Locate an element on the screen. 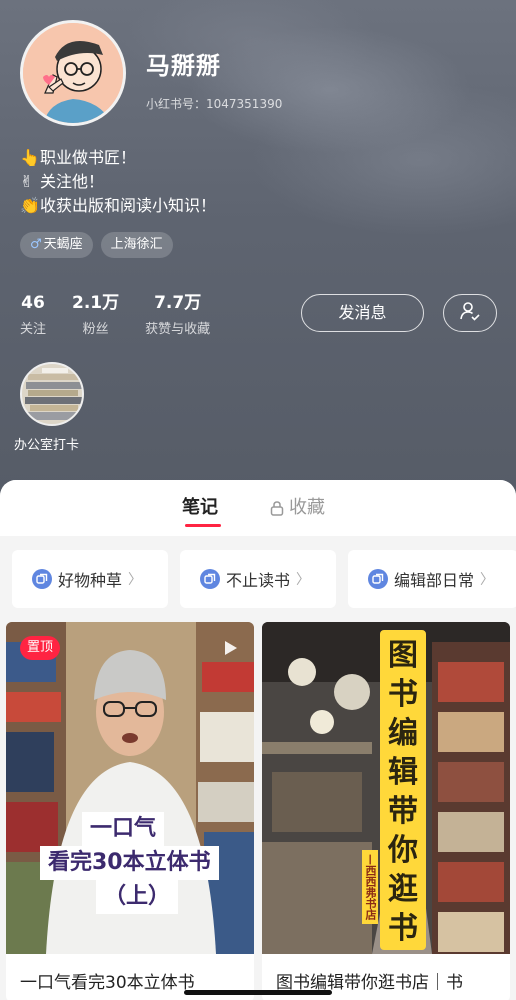 This screenshot has width=516, height=1000. stat-following: 46 关注 is located at coordinates (33, 314).